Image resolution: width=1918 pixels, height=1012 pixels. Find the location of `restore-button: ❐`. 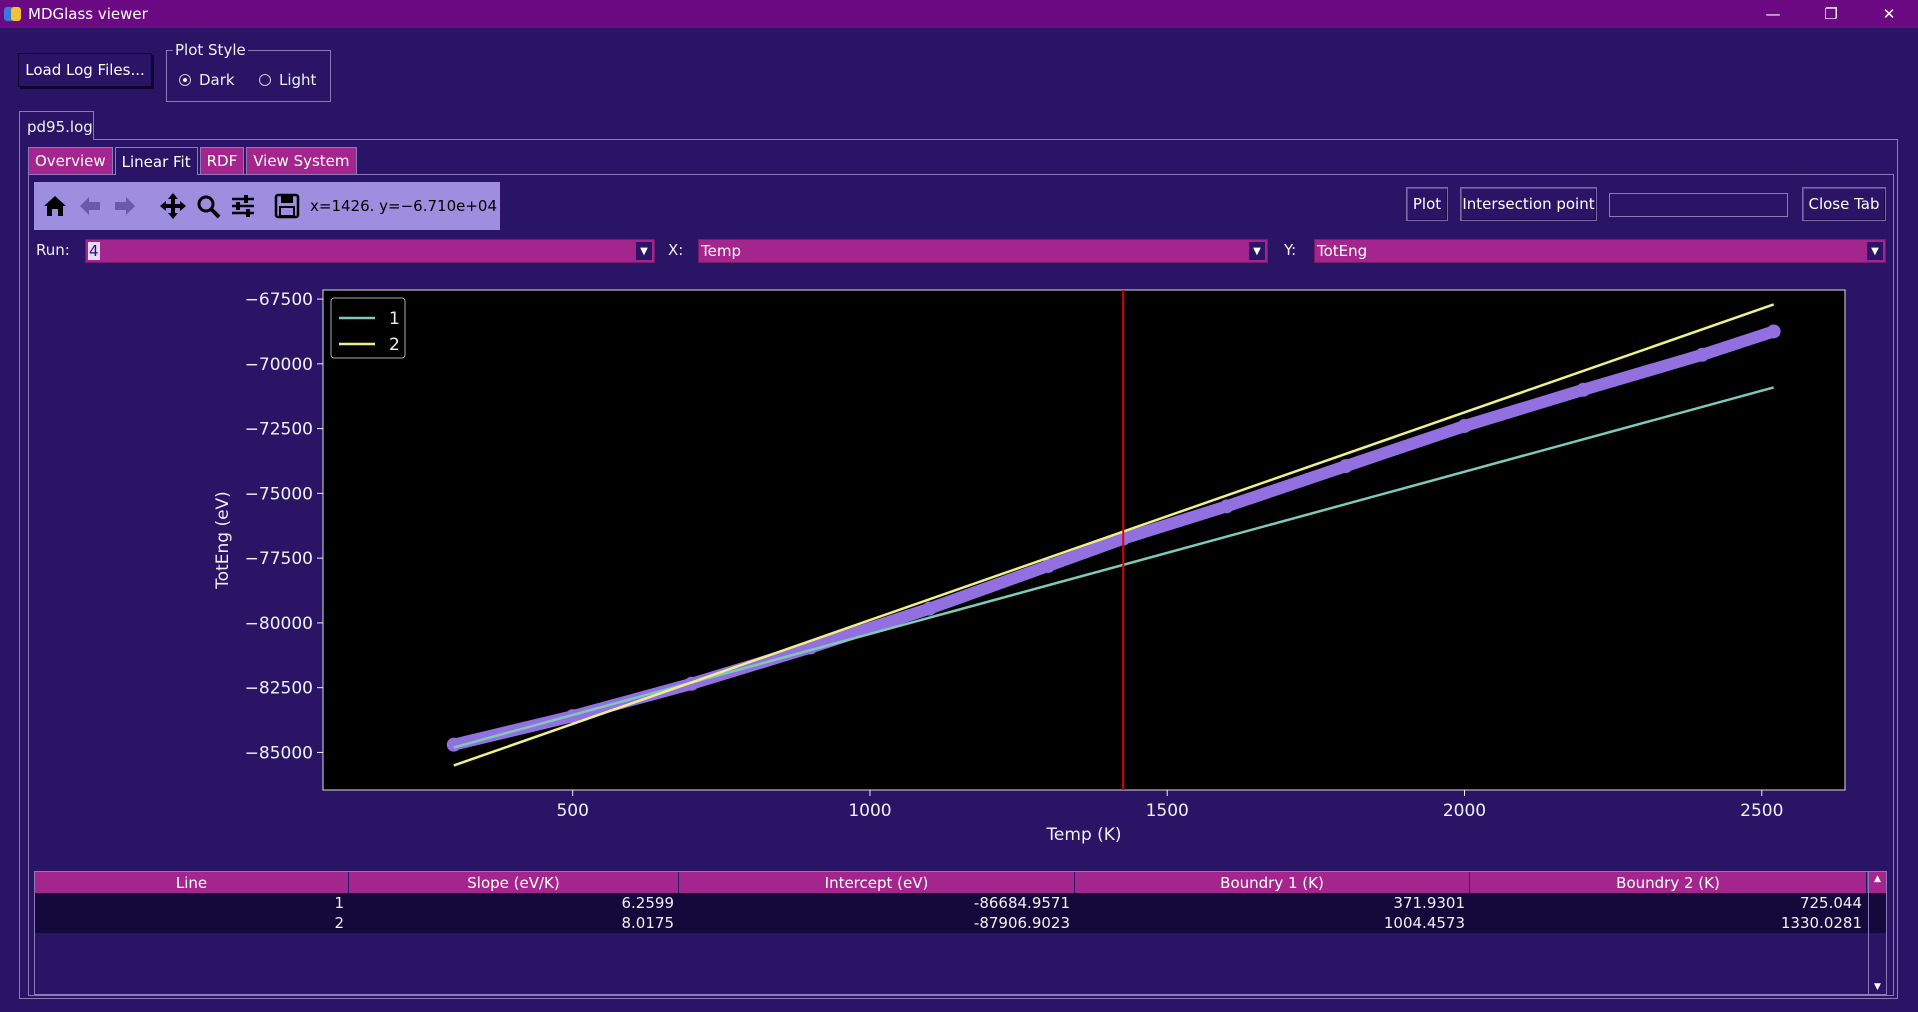

restore-button: ❐ is located at coordinates (1831, 14).